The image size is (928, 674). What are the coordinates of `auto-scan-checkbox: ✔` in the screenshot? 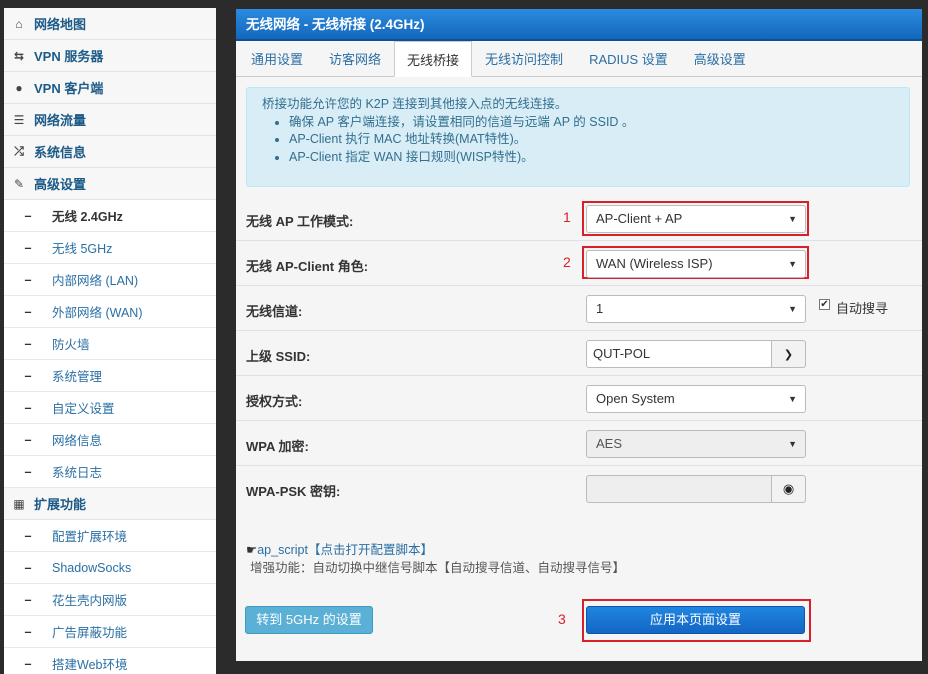 It's located at (824, 304).